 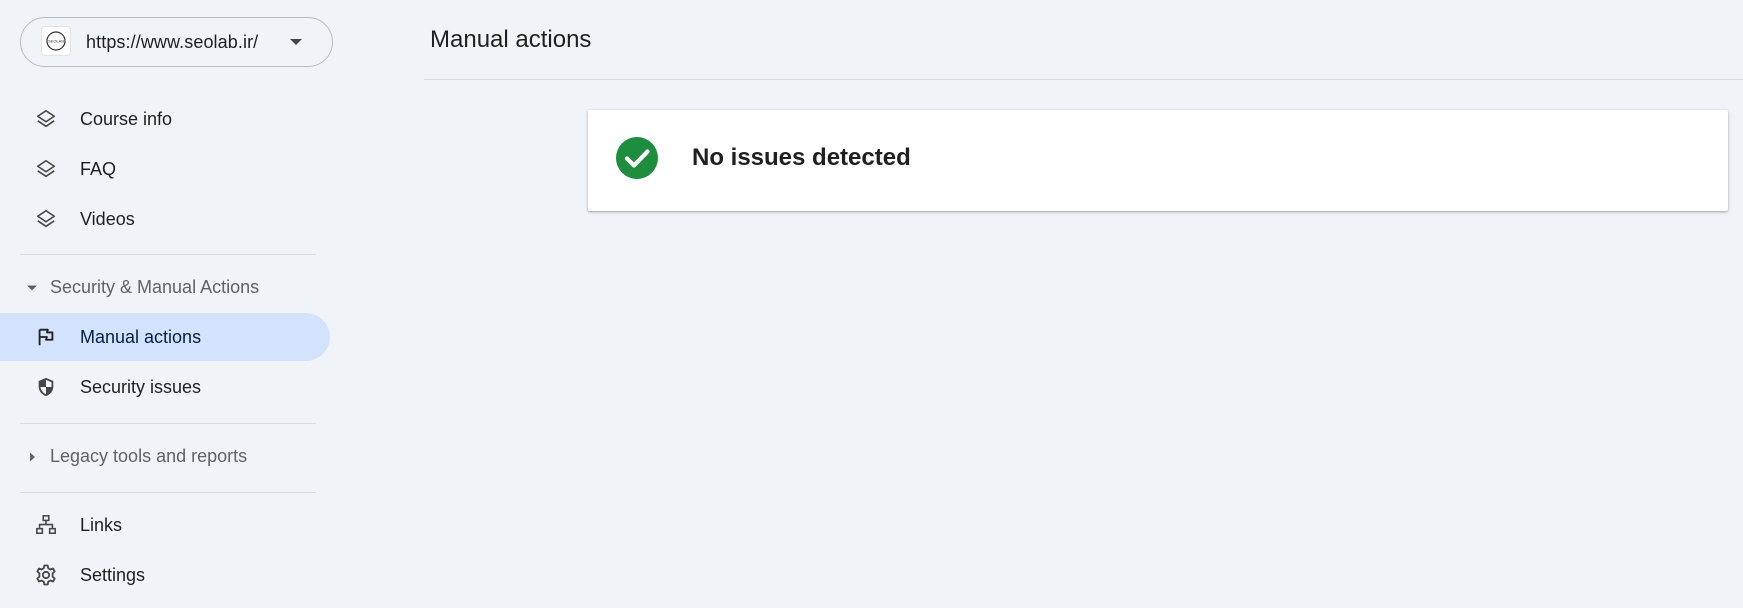 What do you see at coordinates (113, 574) in the screenshot?
I see `sidebar-item-label: Settings` at bounding box center [113, 574].